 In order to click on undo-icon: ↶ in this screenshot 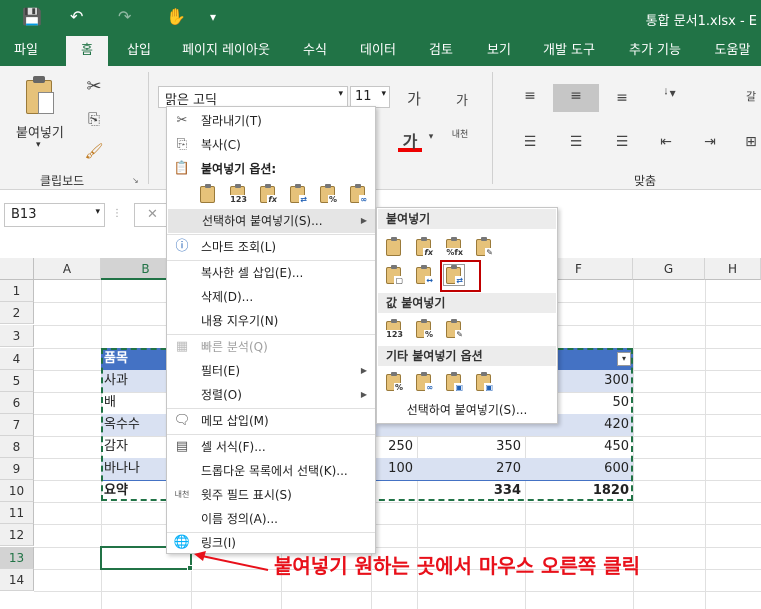, I will do `click(76, 17)`.